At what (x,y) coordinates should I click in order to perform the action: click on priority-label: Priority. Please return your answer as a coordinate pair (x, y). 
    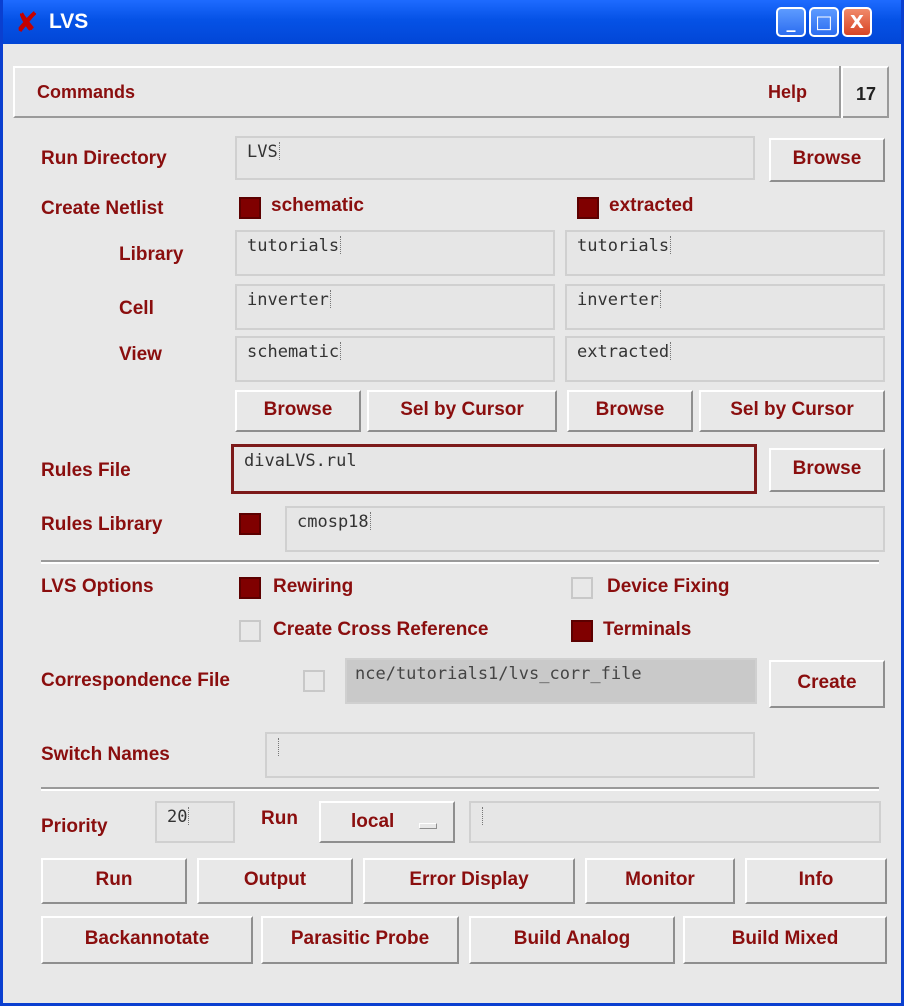
    Looking at the image, I should click on (74, 826).